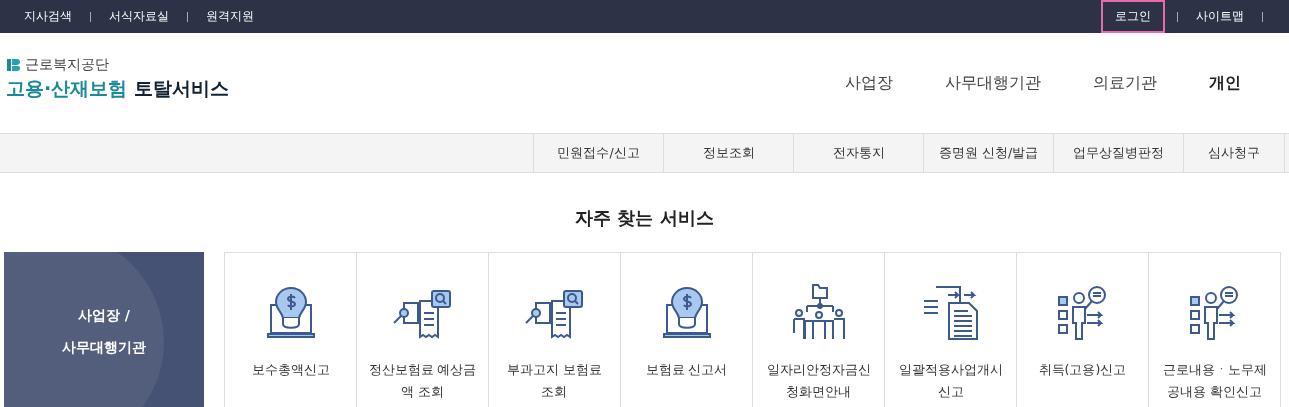 This screenshot has height=407, width=1289. Describe the element at coordinates (858, 153) in the screenshot. I see `sub-nav-item: 전자통지` at that location.